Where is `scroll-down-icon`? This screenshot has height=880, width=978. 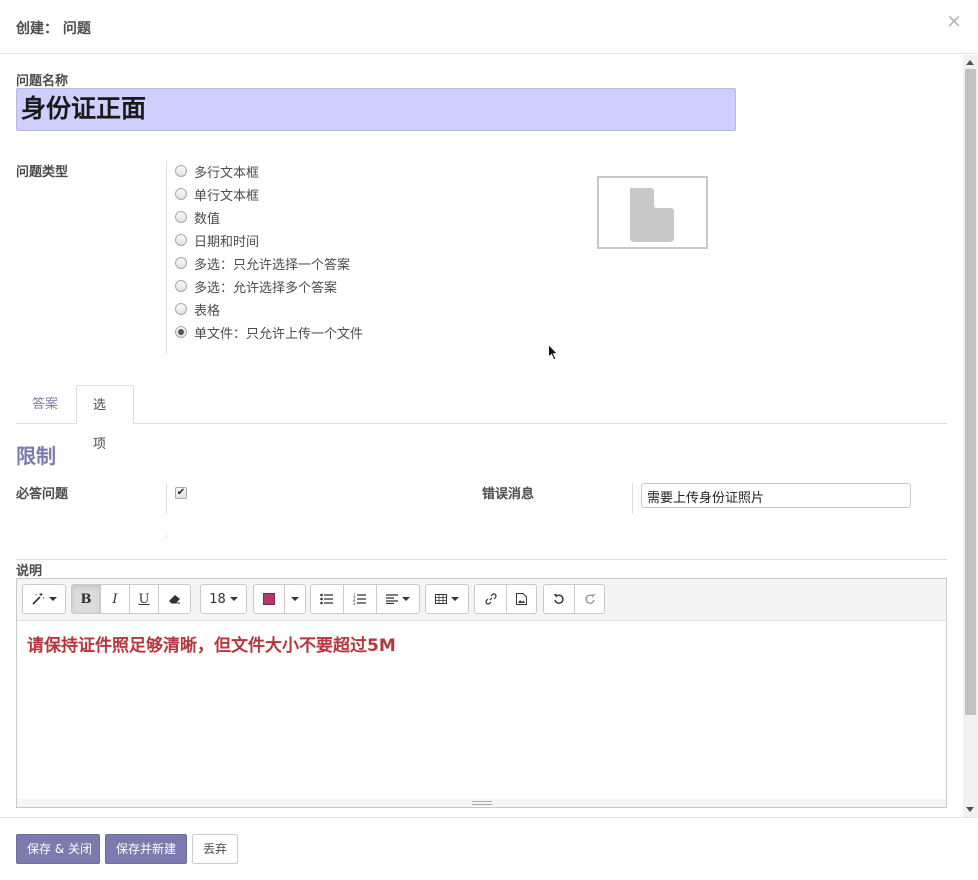 scroll-down-icon is located at coordinates (970, 809).